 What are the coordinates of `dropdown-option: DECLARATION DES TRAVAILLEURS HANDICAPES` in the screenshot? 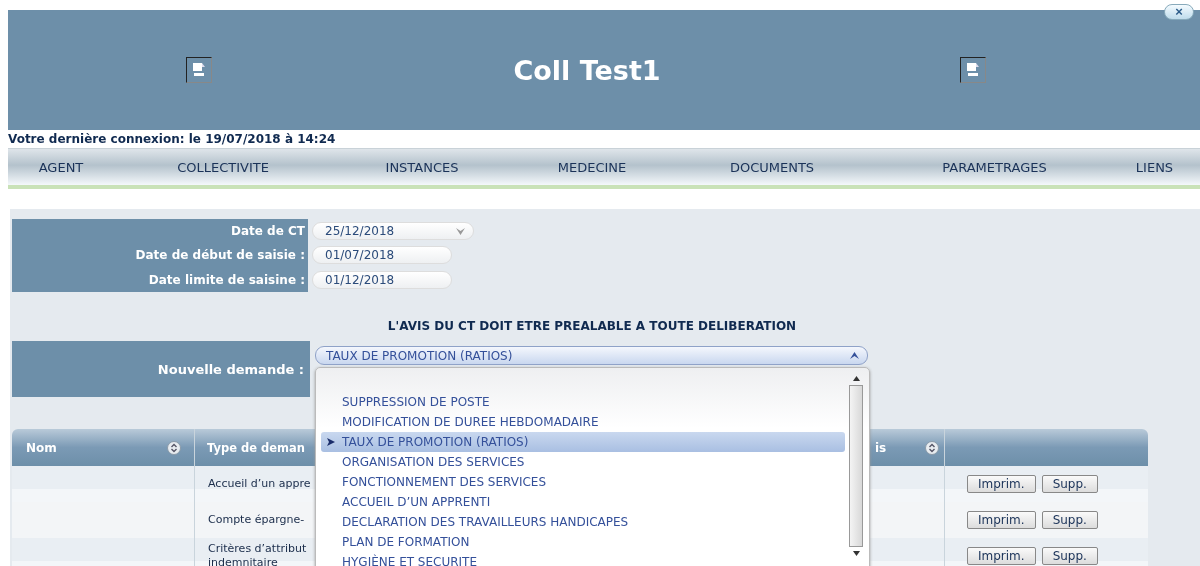 It's located at (583, 522).